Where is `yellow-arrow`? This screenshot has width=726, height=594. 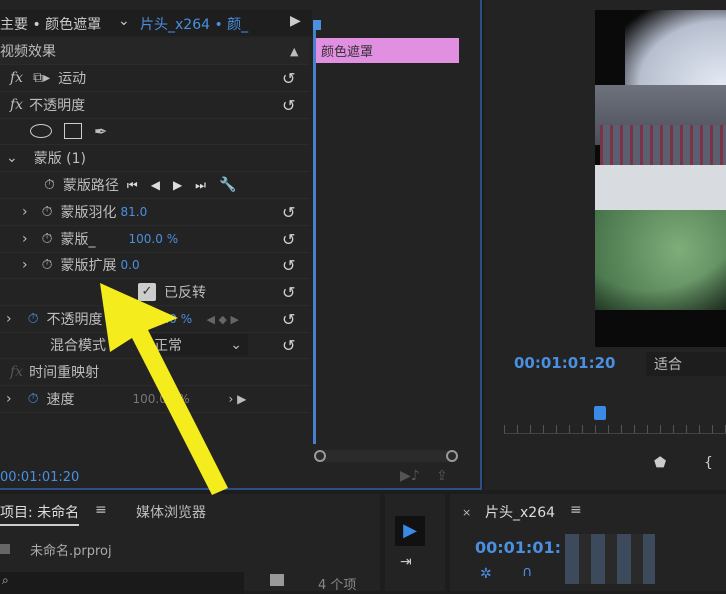 yellow-arrow is located at coordinates (164, 389).